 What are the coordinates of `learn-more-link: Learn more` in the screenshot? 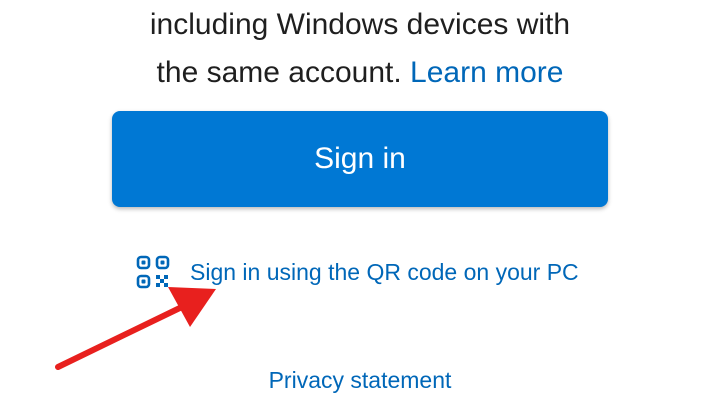 It's located at (486, 72).